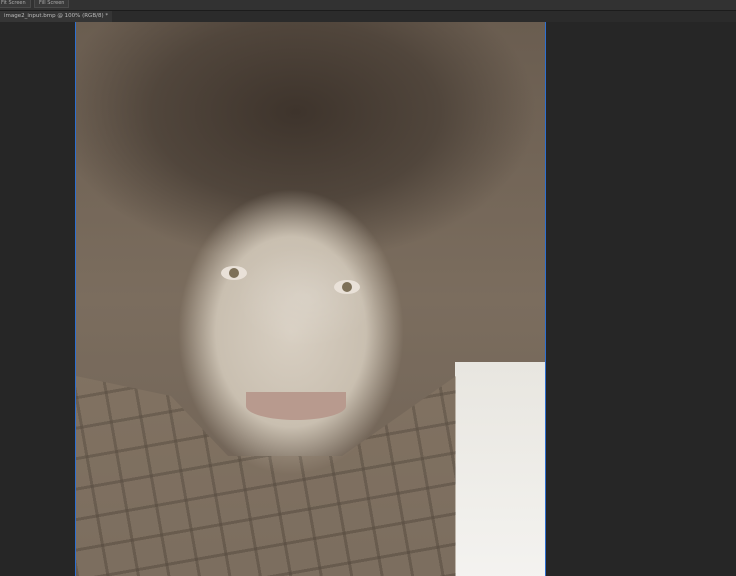 Image resolution: width=736 pixels, height=576 pixels. What do you see at coordinates (500, 469) in the screenshot?
I see `photo-paper-edge` at bounding box center [500, 469].